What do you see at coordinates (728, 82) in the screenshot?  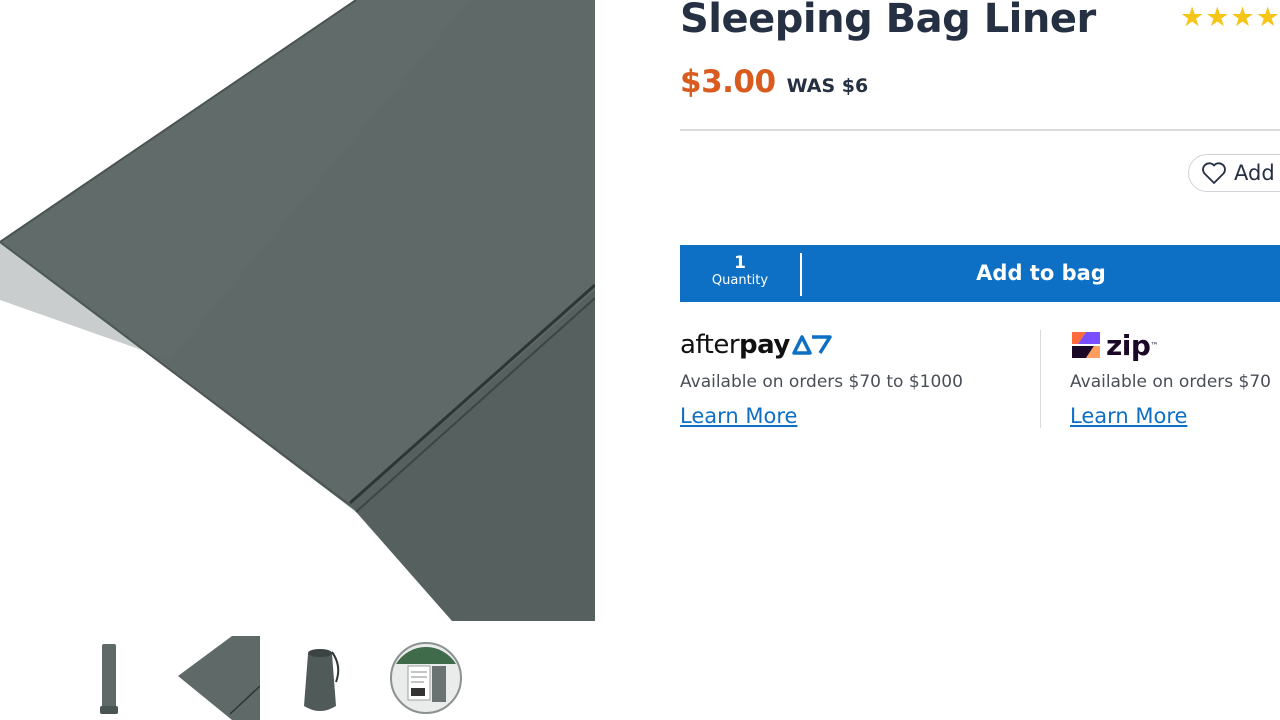 I see `price-current: $3.00` at bounding box center [728, 82].